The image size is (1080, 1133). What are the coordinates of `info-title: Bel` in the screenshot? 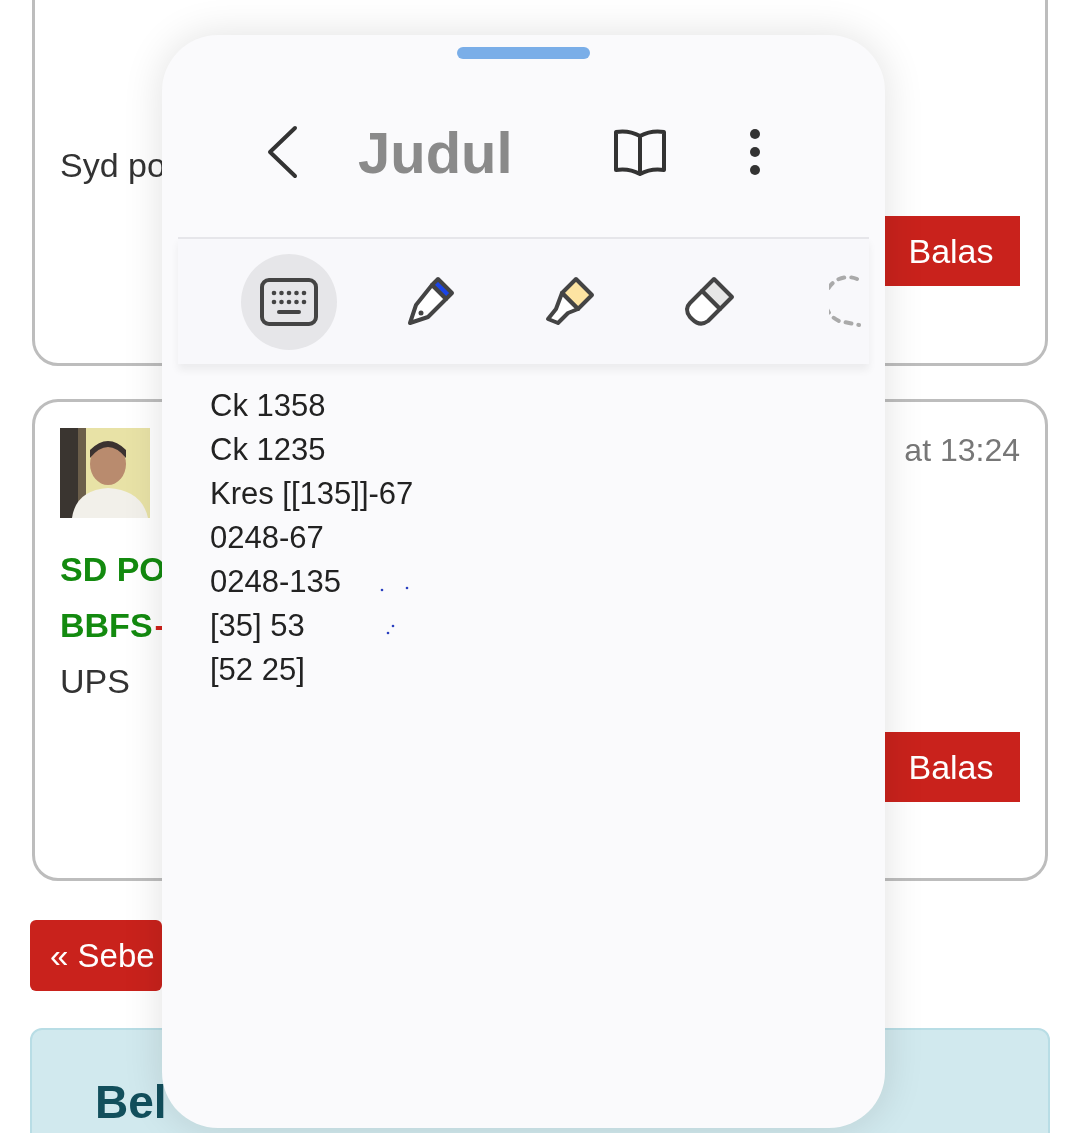 It's located at (131, 1102).